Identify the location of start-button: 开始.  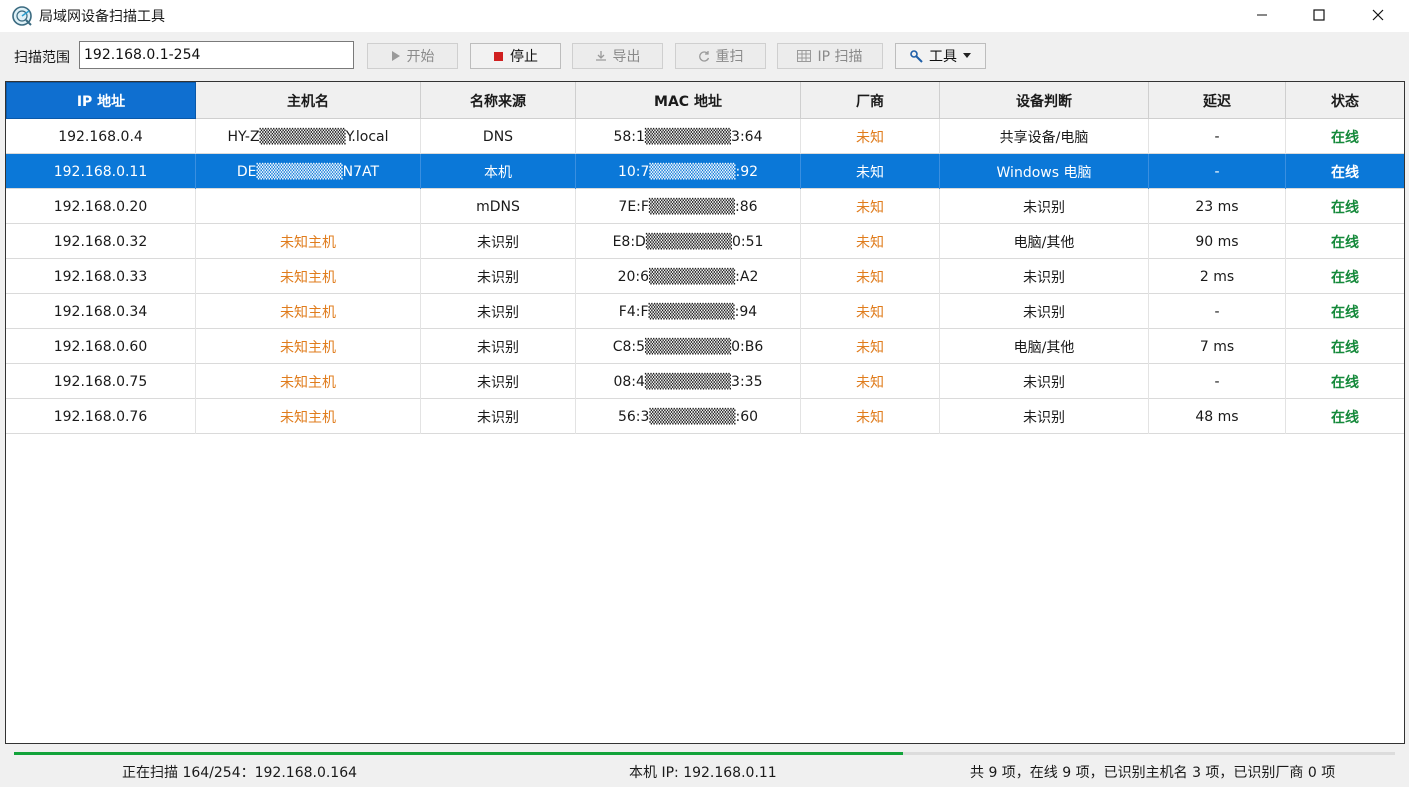
(412, 56).